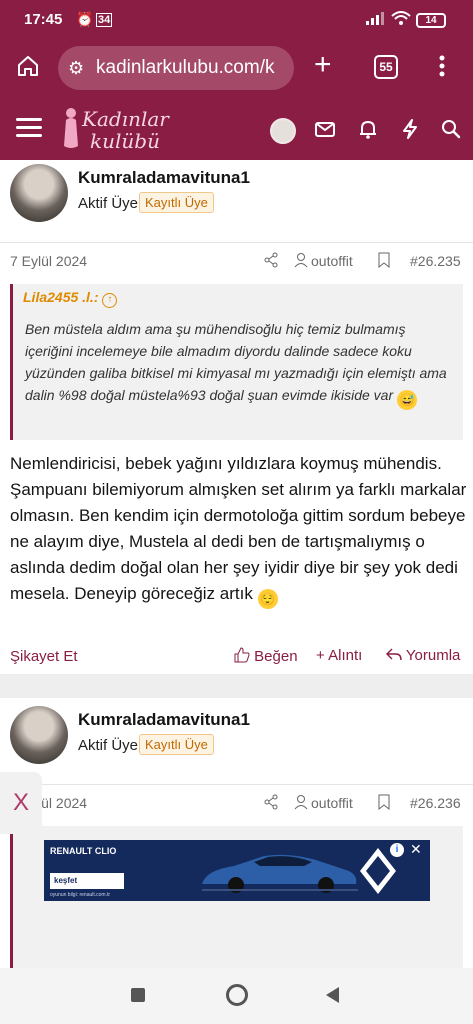  Describe the element at coordinates (267, 599) in the screenshot. I see `relieved-emoji-icon: 😌` at that location.